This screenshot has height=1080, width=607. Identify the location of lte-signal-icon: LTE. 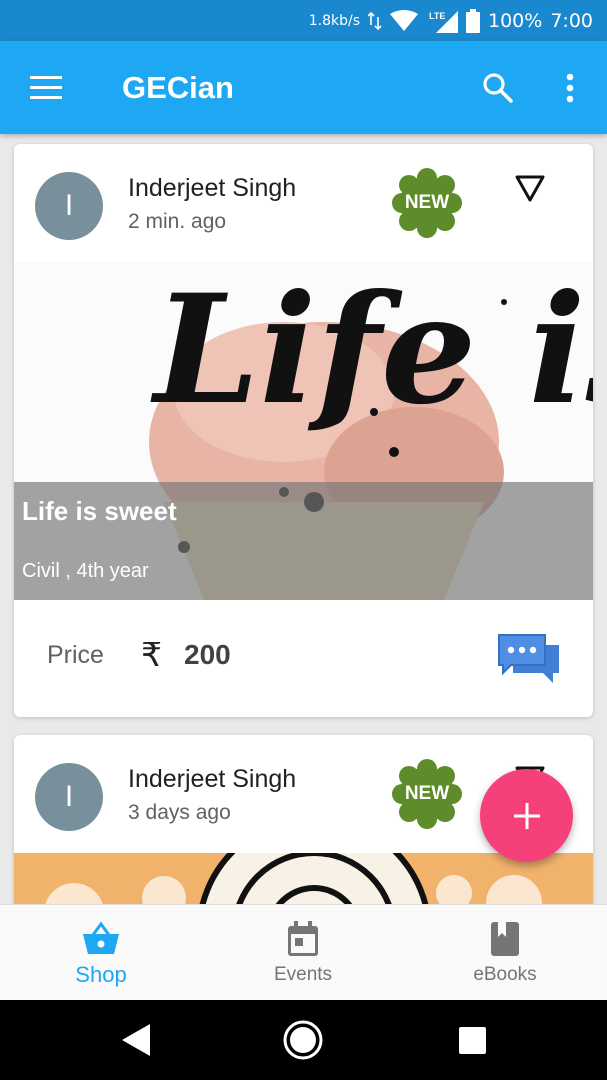
(442, 21).